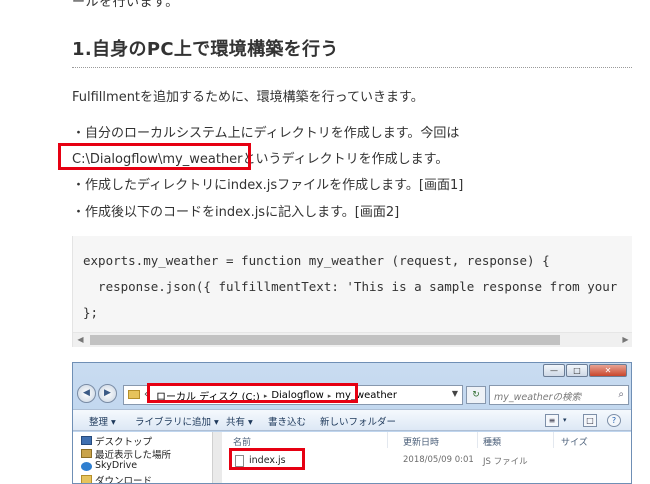 The image size is (650, 484). I want to click on downloads-icon, so click(86, 479).